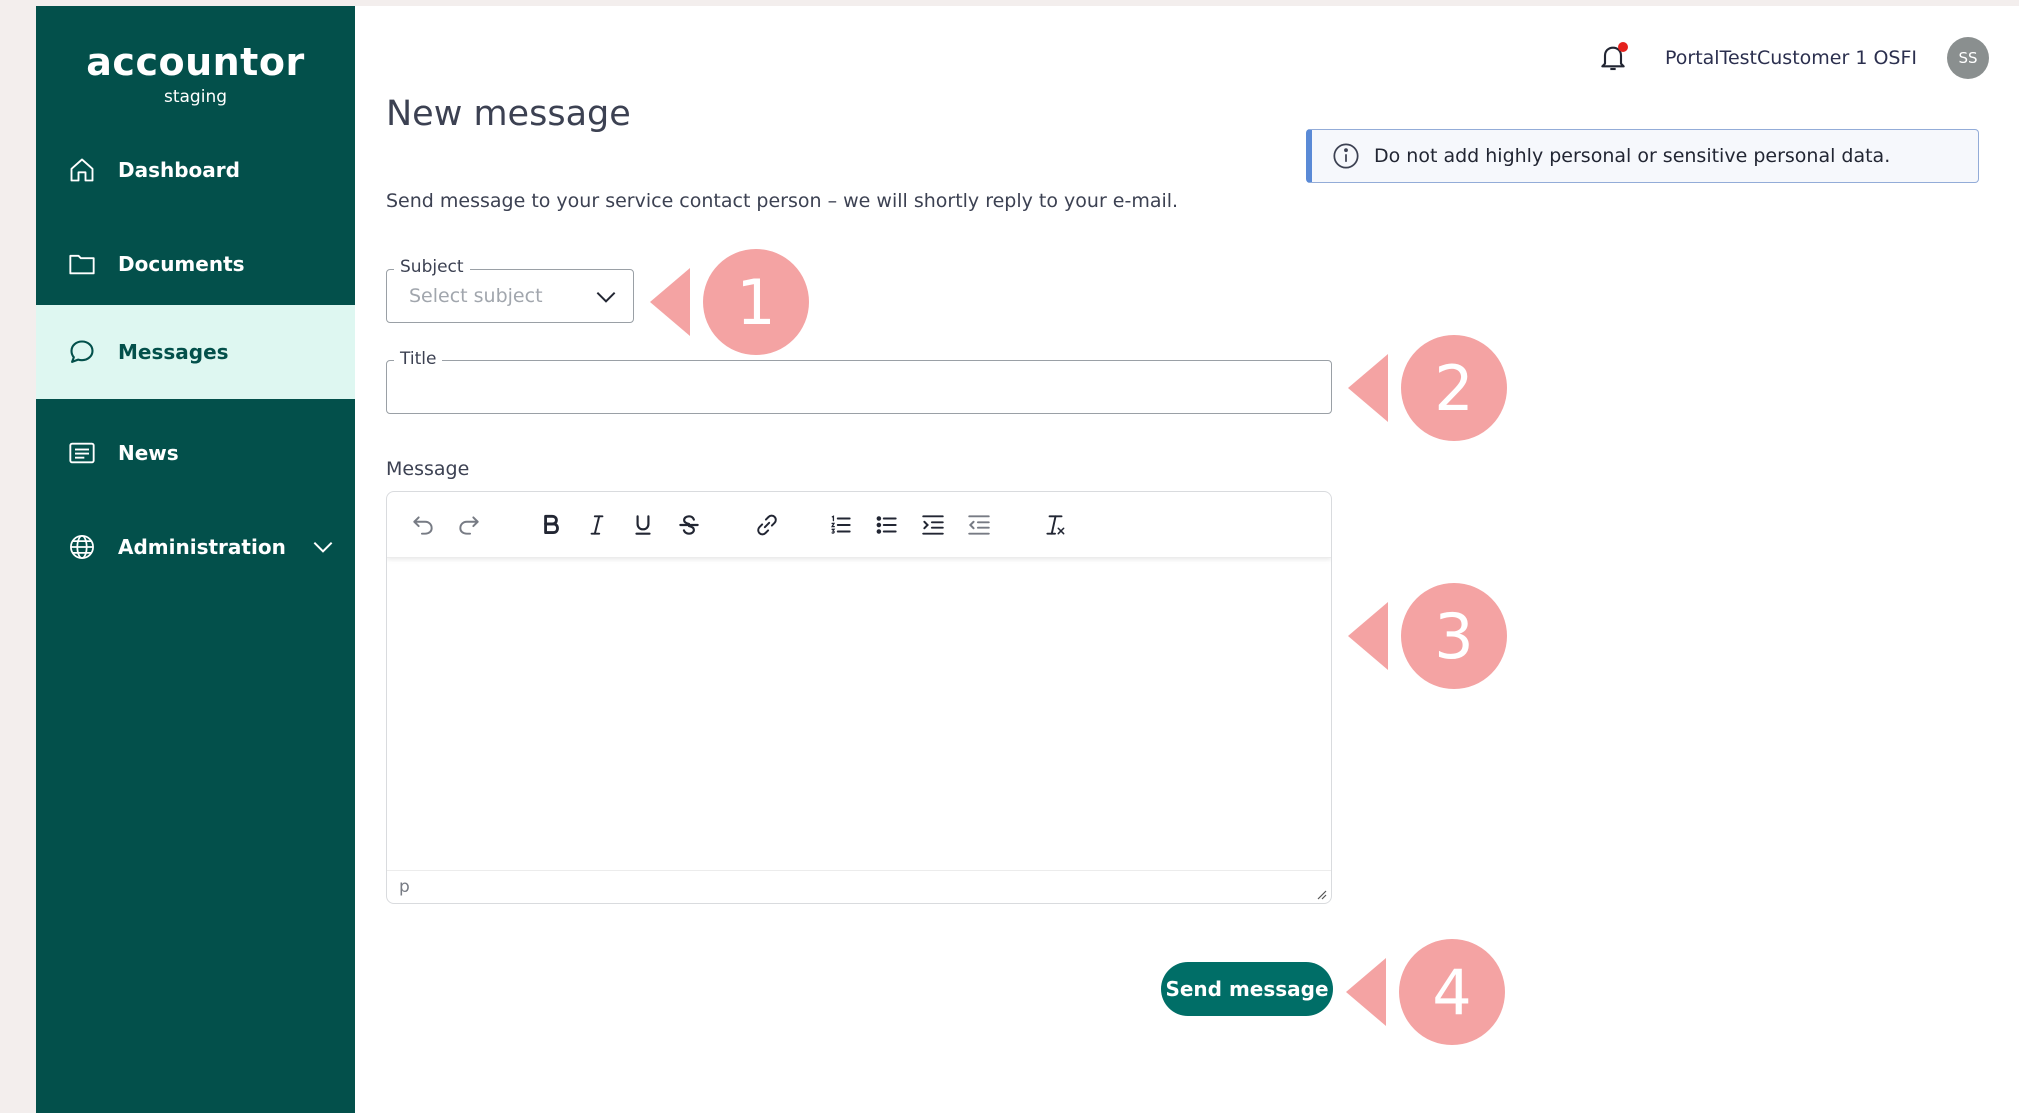 The width and height of the screenshot is (2019, 1113). What do you see at coordinates (1055, 525) in the screenshot?
I see `clear-format-icon` at bounding box center [1055, 525].